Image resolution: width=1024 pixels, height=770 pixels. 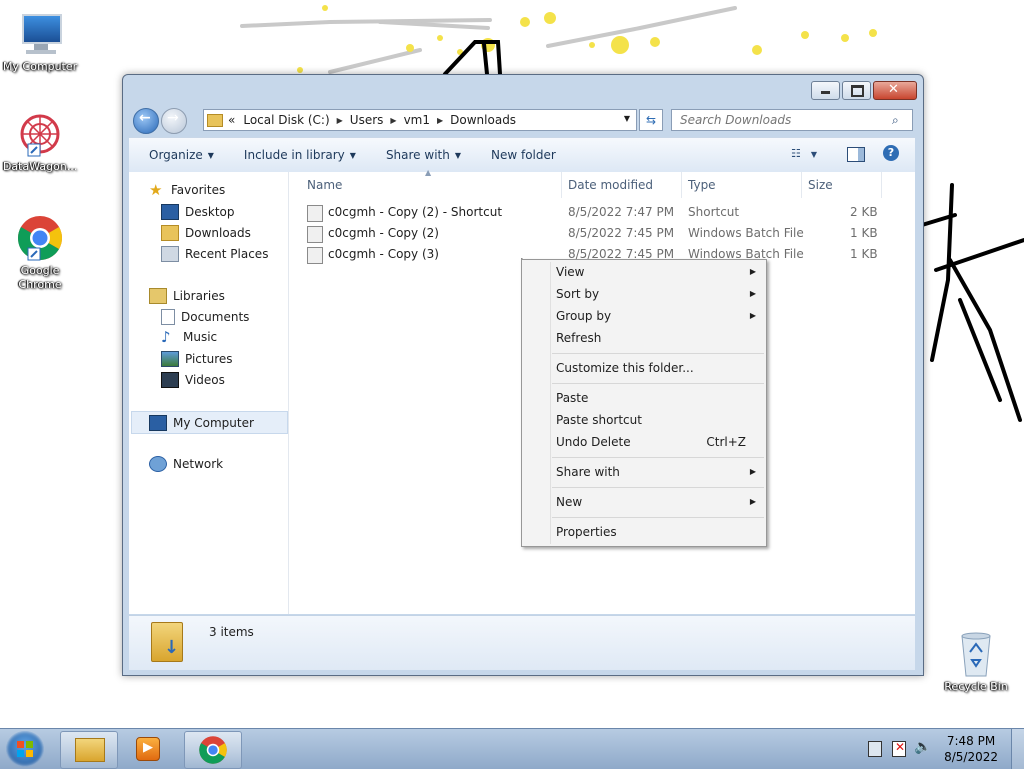 I want to click on nav-network: Network, so click(x=186, y=464).